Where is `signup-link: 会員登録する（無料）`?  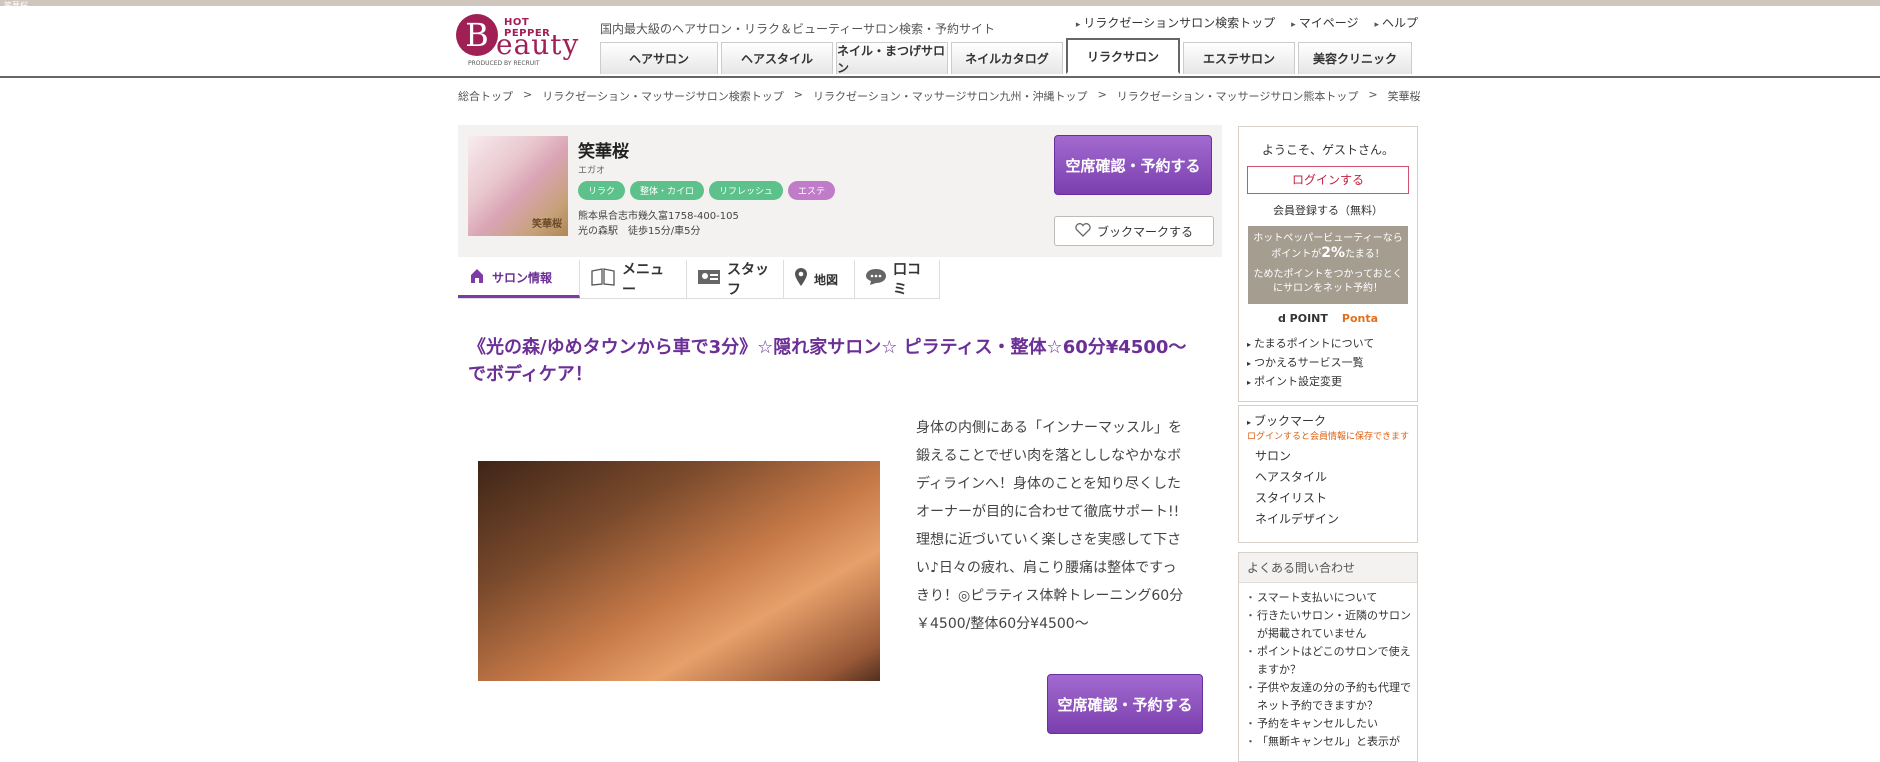
signup-link: 会員登録する（無料） is located at coordinates (1328, 210).